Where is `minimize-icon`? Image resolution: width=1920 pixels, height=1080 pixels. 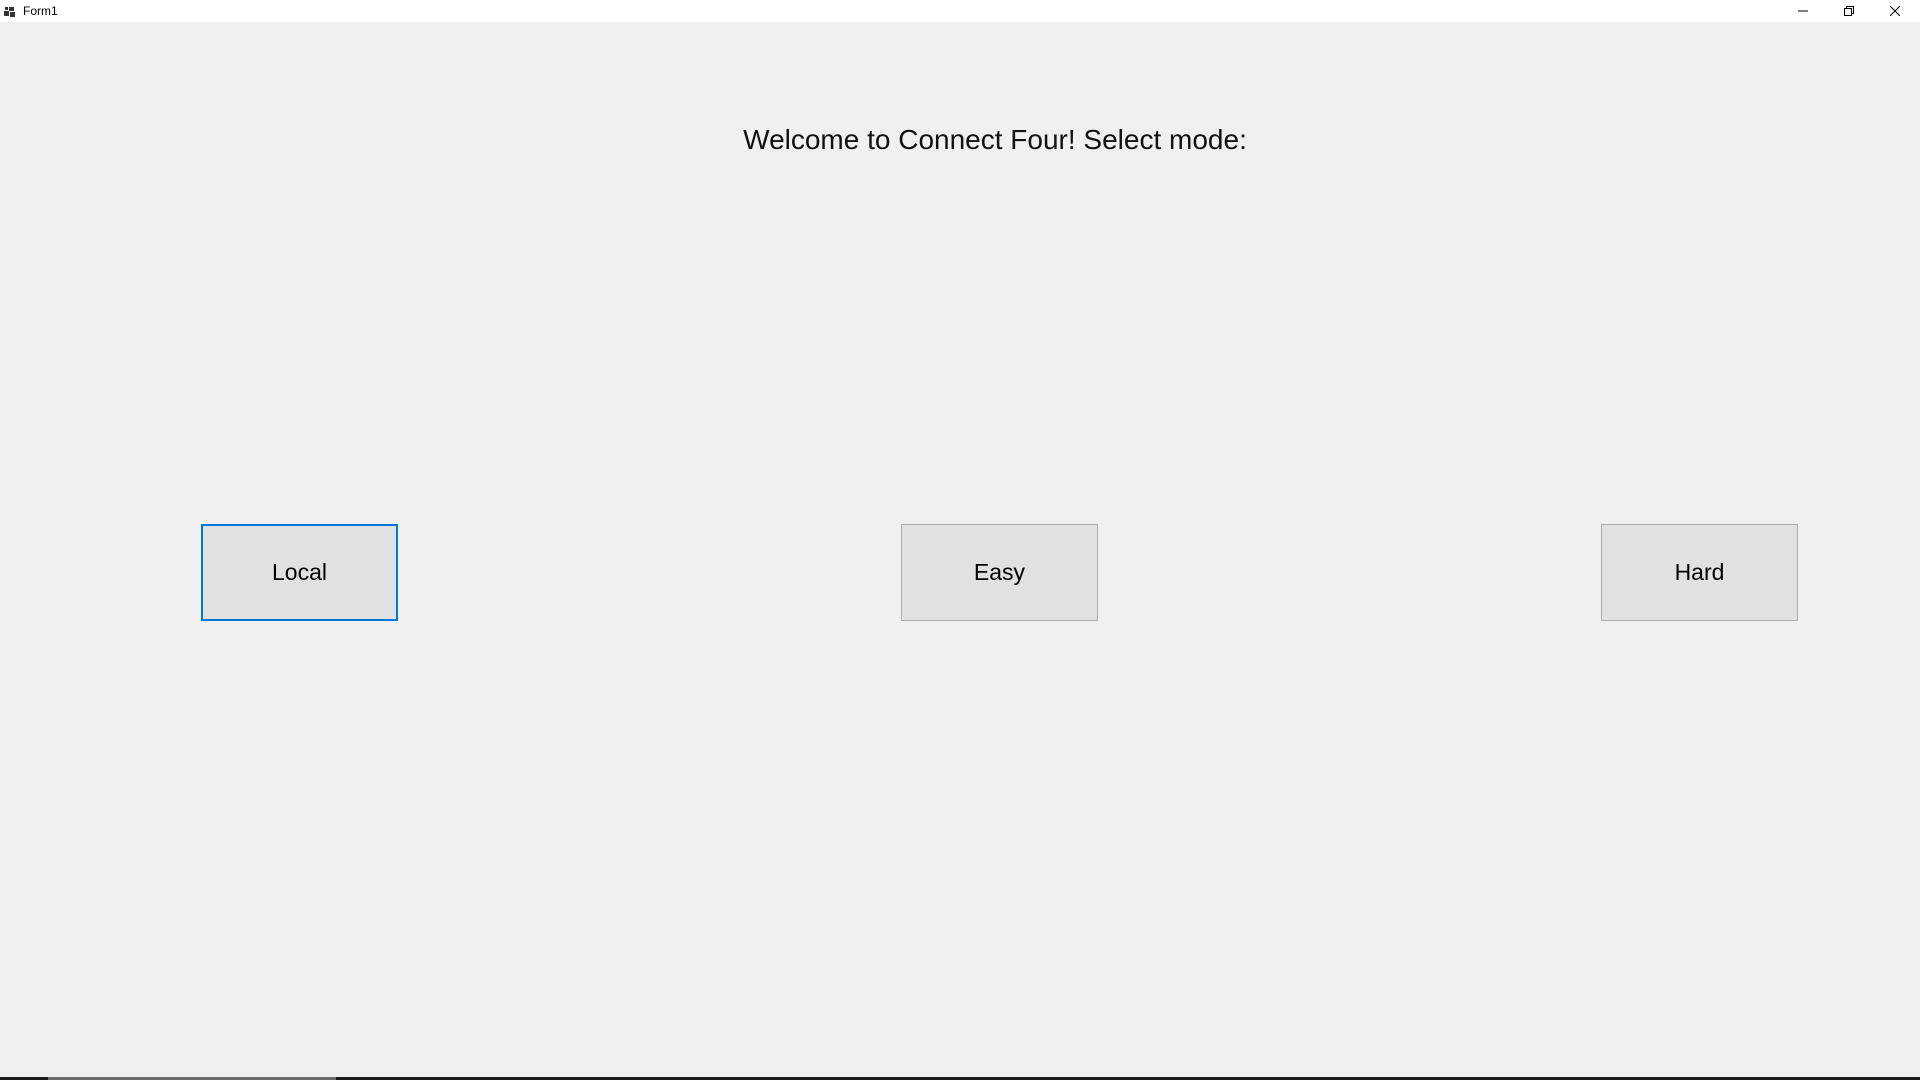
minimize-icon is located at coordinates (1803, 11).